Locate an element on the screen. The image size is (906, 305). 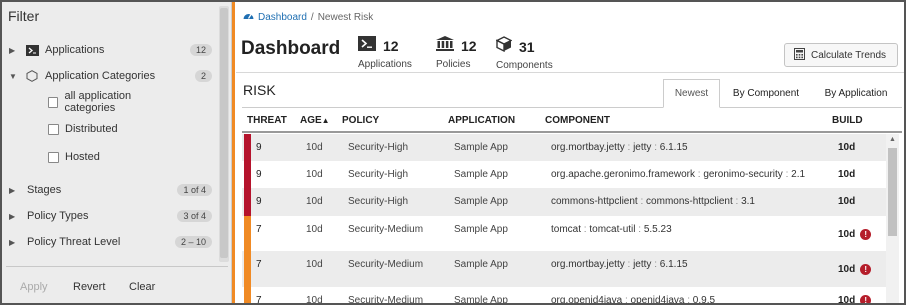
accent-bar is located at coordinates (233, 152).